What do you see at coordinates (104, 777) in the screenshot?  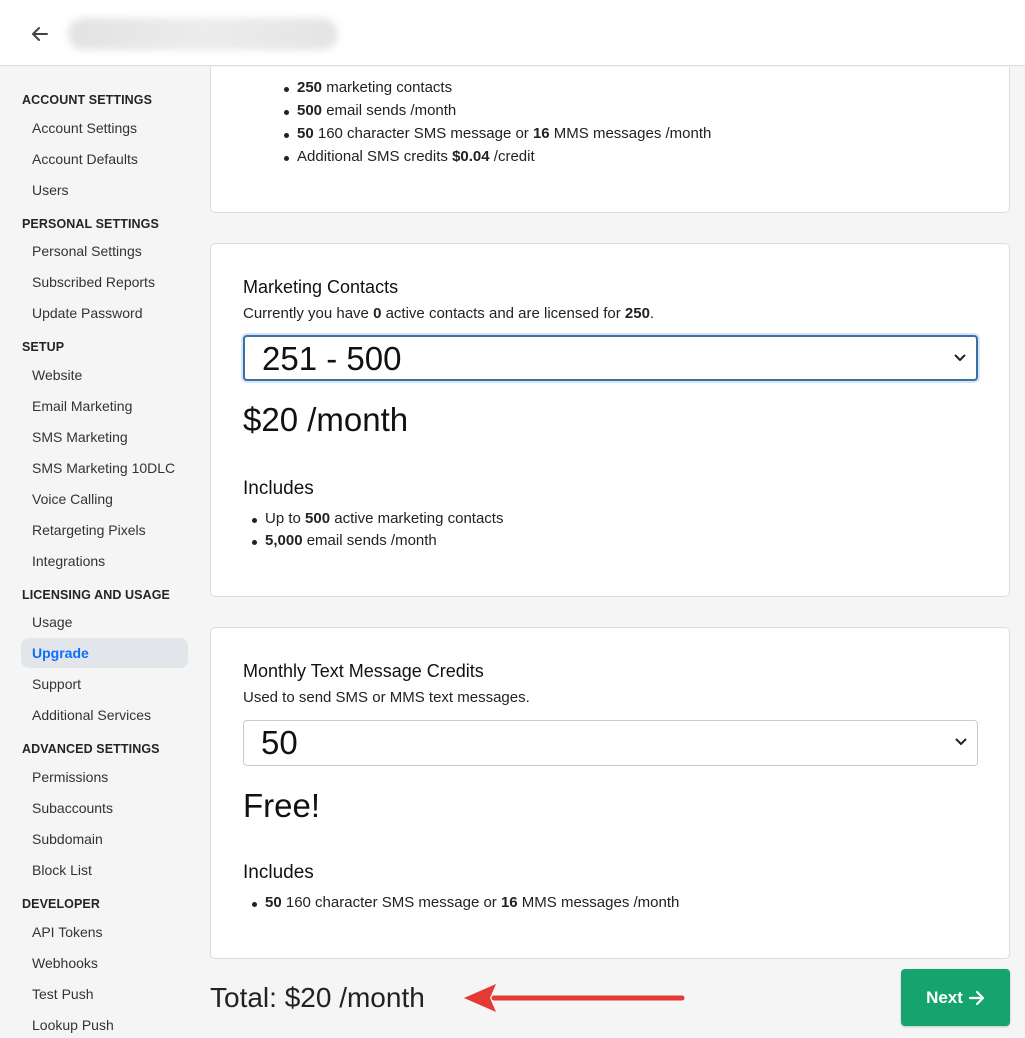 I see `sidebar-item-permissions: Permissions` at bounding box center [104, 777].